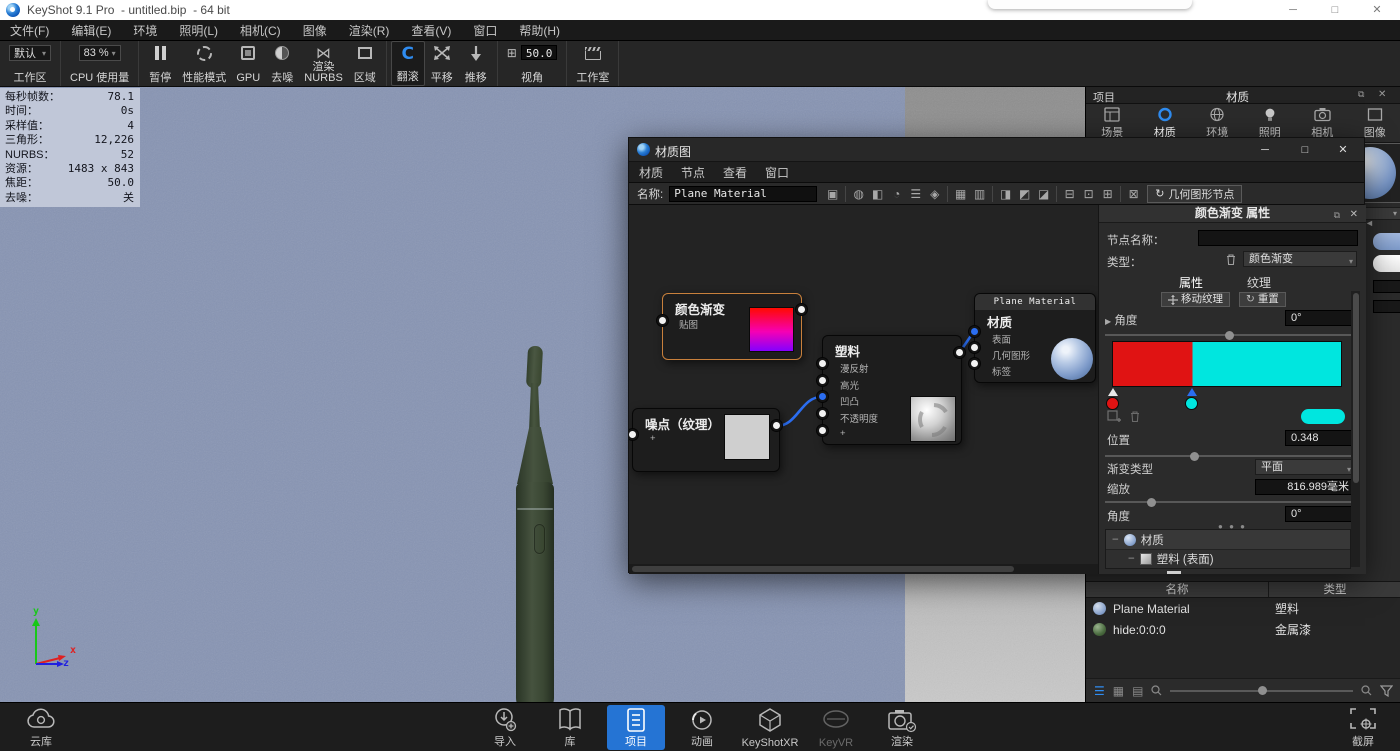 This screenshot has height=751, width=1400. I want to click on graph-maximize-button: □, so click(1305, 150).